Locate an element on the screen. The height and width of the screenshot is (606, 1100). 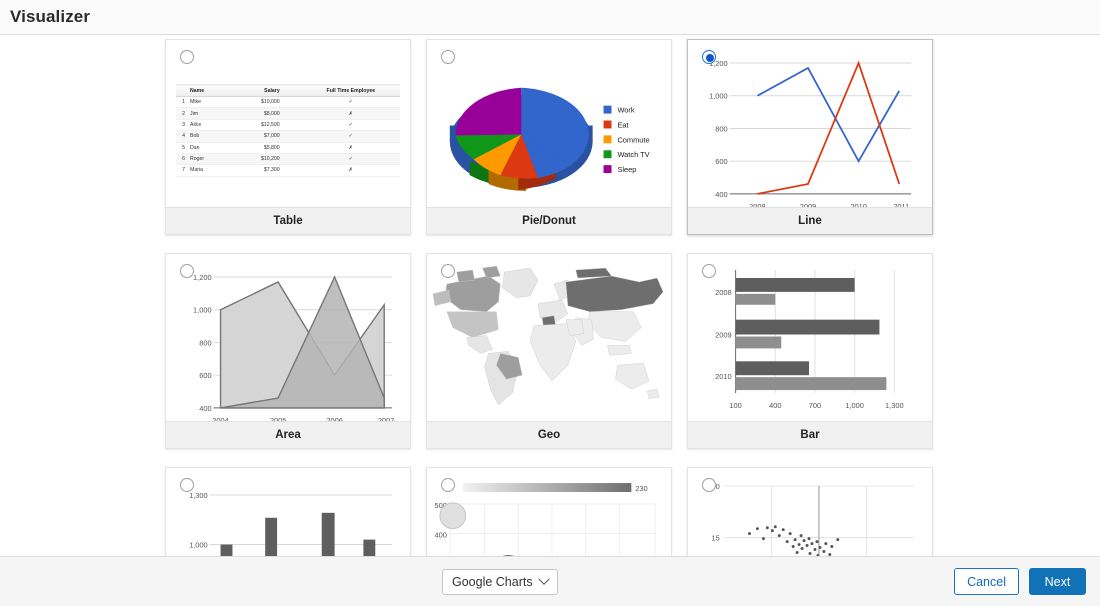
y-tick: 15 is located at coordinates (715, 538).